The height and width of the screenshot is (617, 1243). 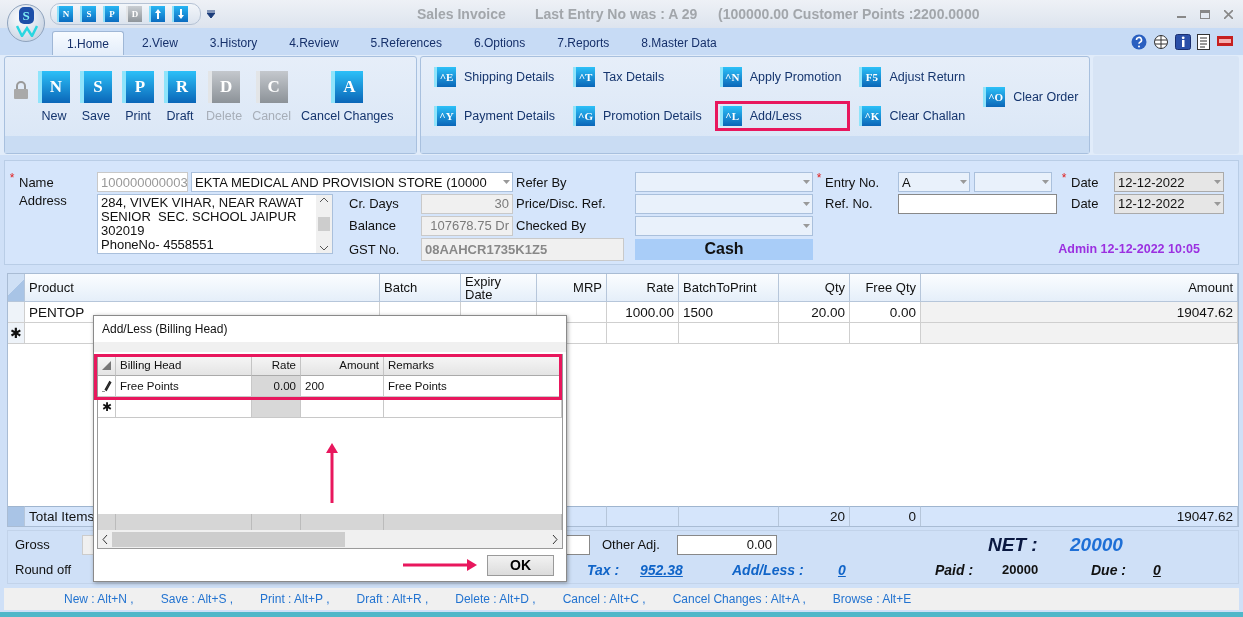 I want to click on ribbon-button: S Save, so click(x=96, y=96).